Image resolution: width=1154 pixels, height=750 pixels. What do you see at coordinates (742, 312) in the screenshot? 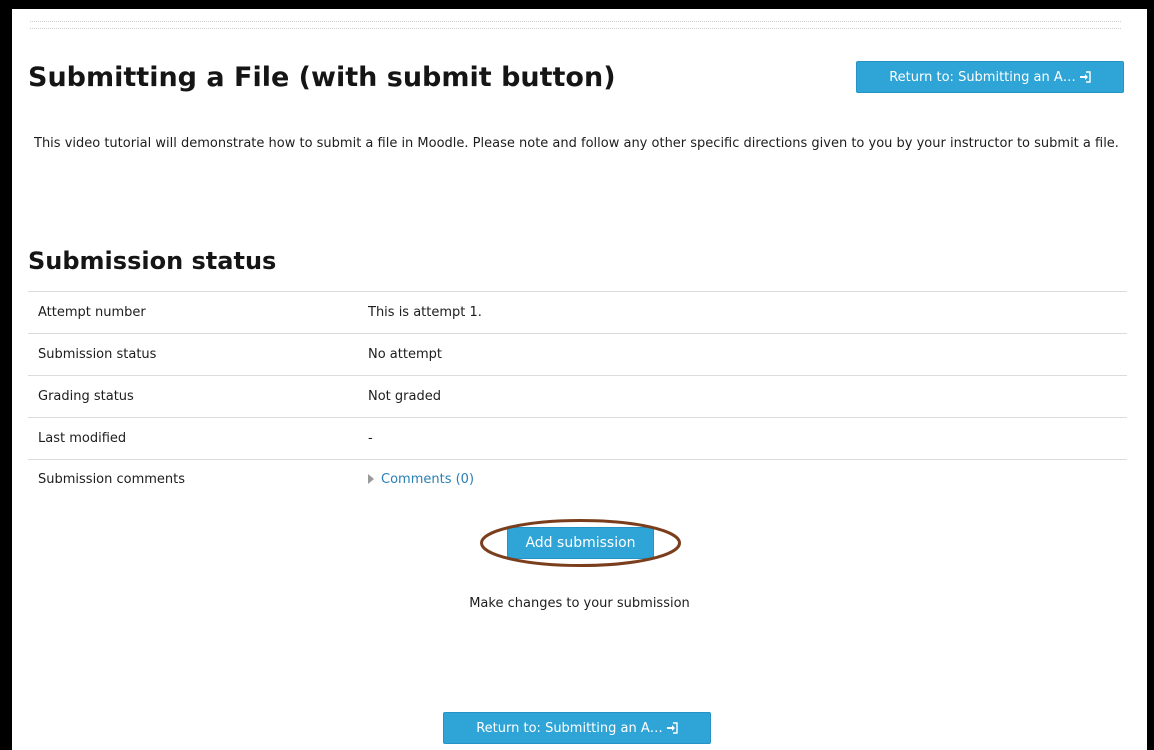
I see `row-value: This is attempt 1.` at bounding box center [742, 312].